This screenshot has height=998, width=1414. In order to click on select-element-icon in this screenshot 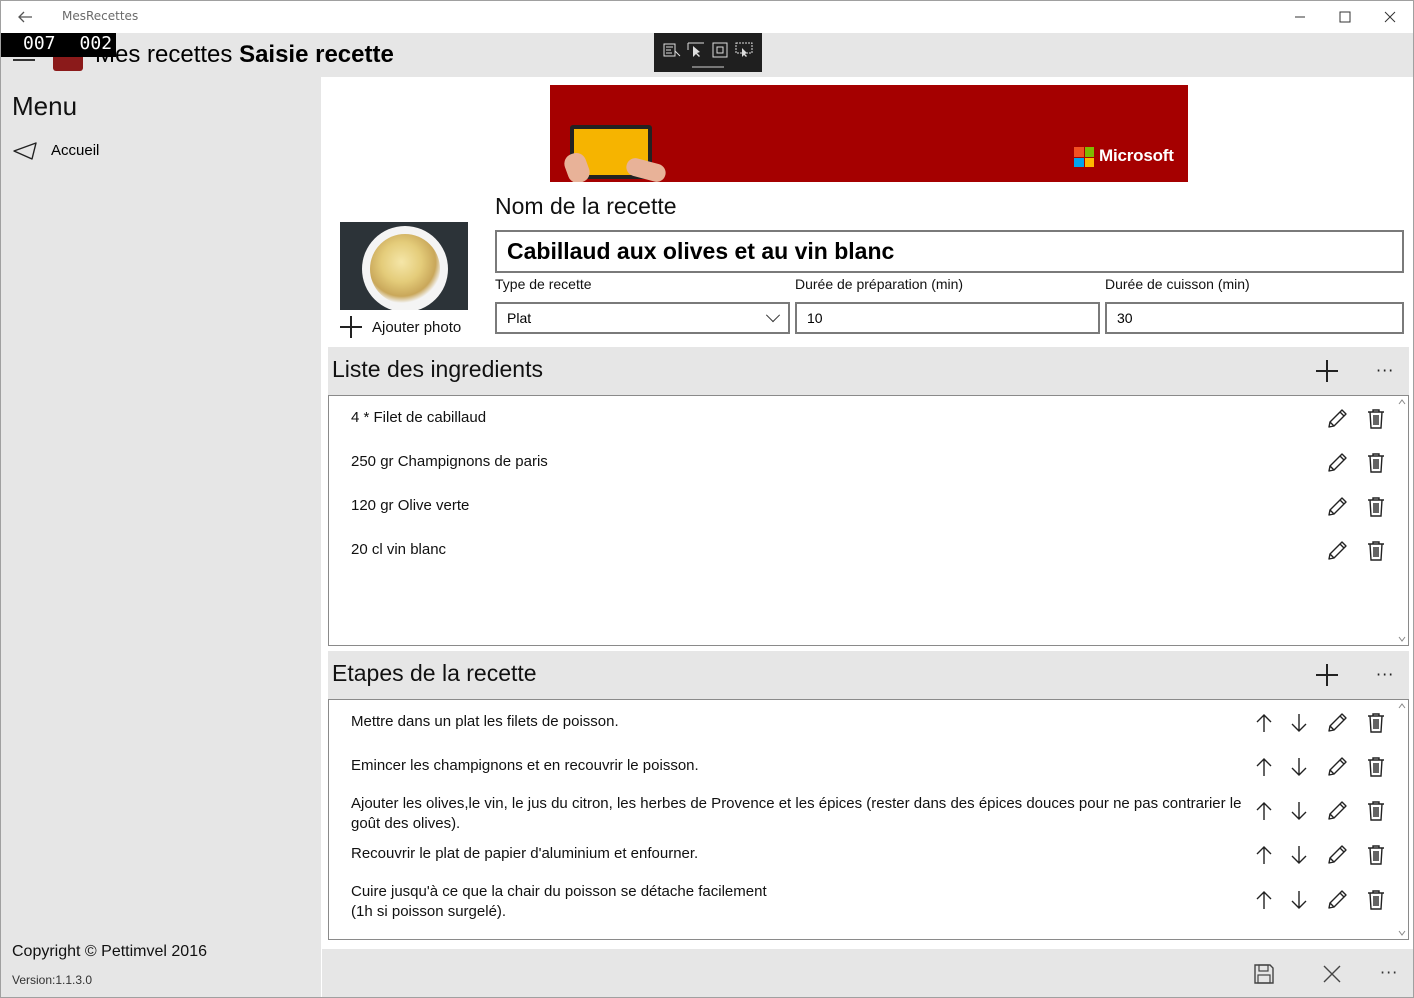, I will do `click(696, 50)`.